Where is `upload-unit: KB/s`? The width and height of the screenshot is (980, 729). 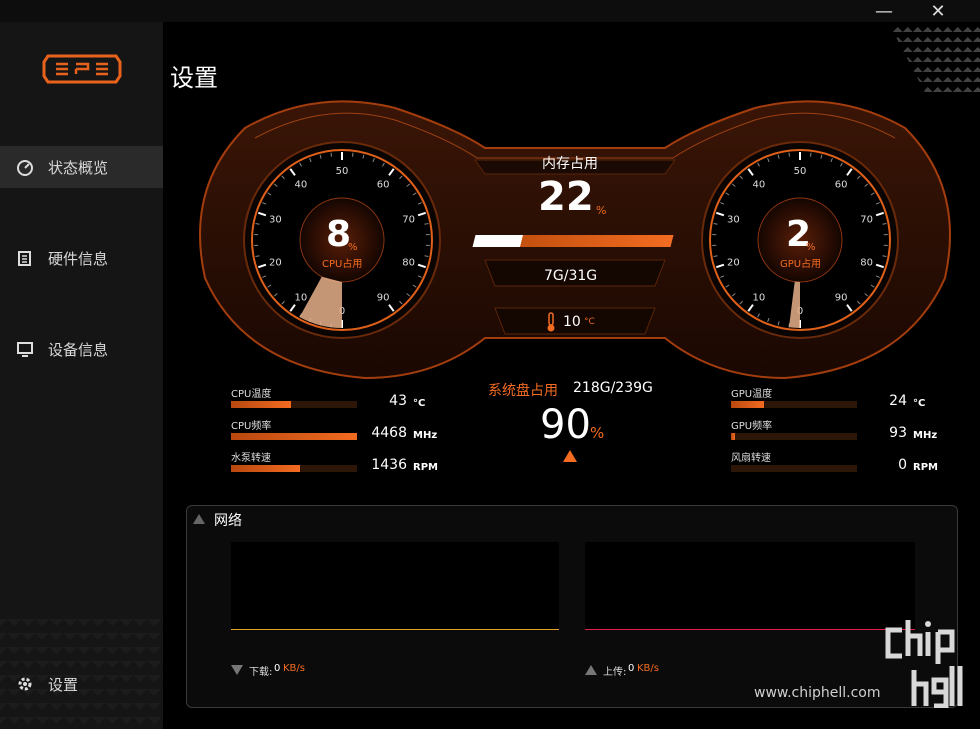 upload-unit: KB/s is located at coordinates (648, 668).